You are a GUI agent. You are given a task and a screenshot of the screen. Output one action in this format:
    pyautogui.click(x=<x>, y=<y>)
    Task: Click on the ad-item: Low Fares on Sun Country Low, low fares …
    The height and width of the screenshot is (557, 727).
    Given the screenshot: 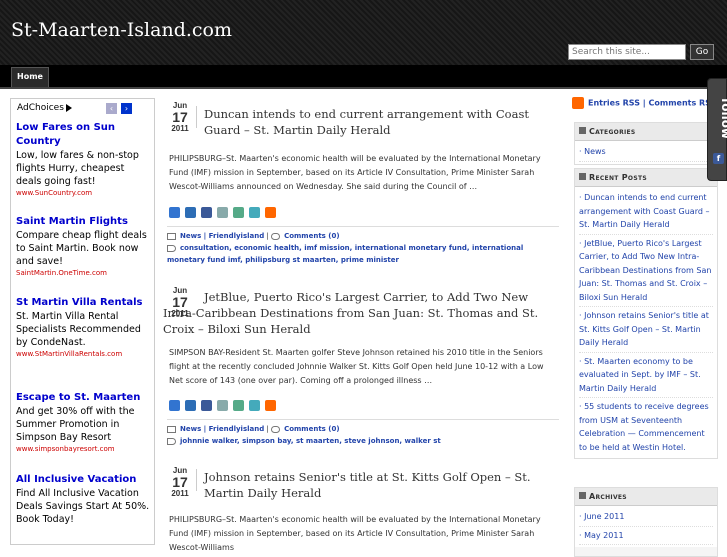 What is the action you would take?
    pyautogui.click(x=83, y=159)
    